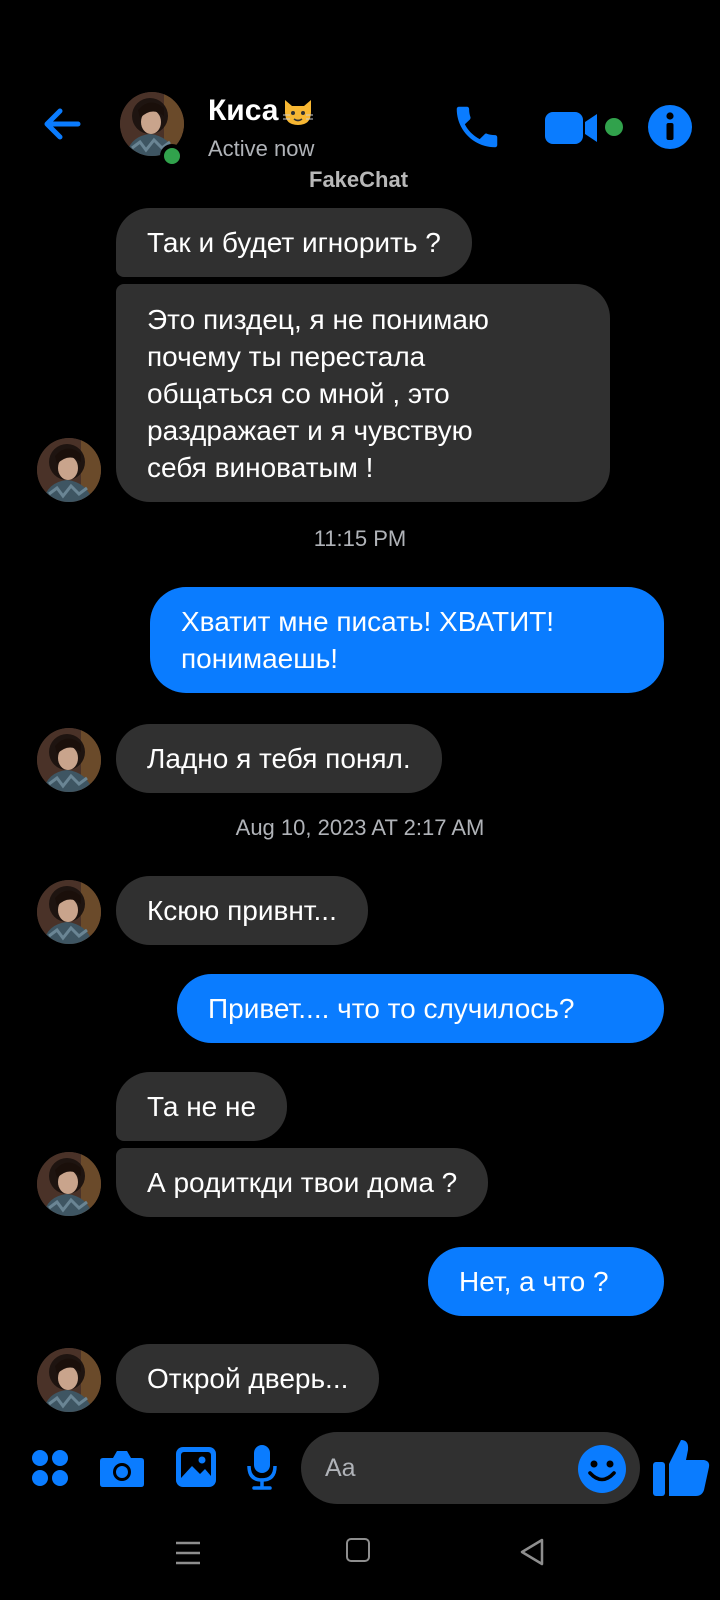  Describe the element at coordinates (172, 156) in the screenshot. I see `online-indicator` at that location.